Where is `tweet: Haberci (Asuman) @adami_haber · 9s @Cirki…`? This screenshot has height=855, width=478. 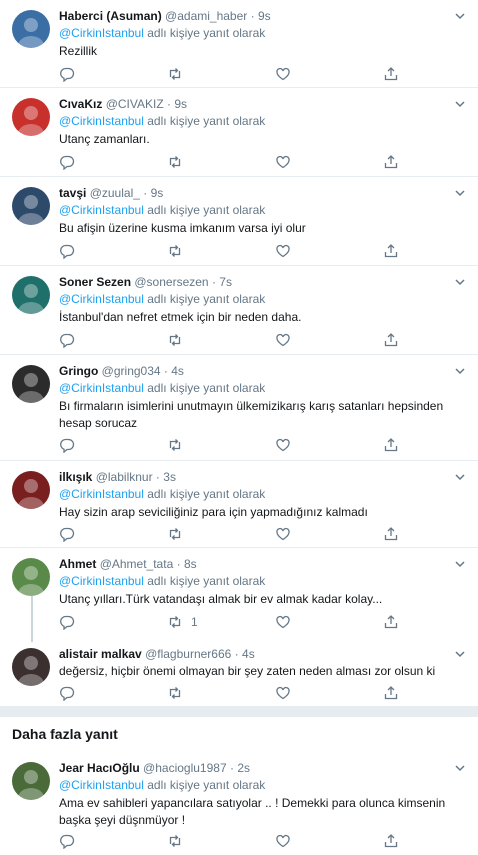 tweet: Haberci (Asuman) @adami_haber · 9s @Cirki… is located at coordinates (239, 44).